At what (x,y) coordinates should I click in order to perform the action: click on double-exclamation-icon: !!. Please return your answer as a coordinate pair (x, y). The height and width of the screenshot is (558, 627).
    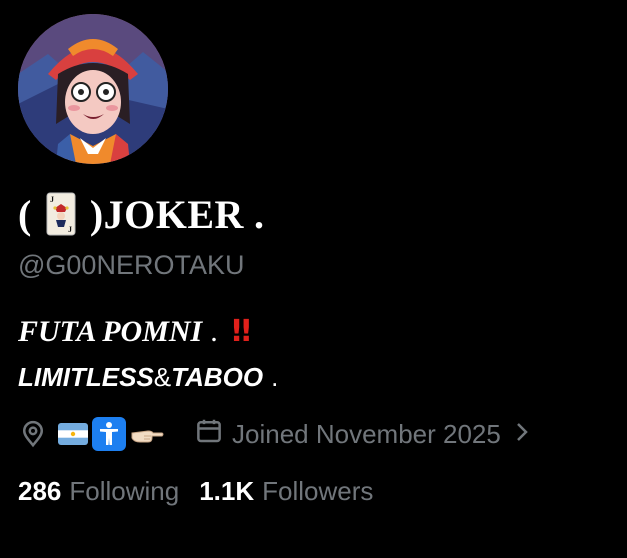
    Looking at the image, I should click on (241, 331).